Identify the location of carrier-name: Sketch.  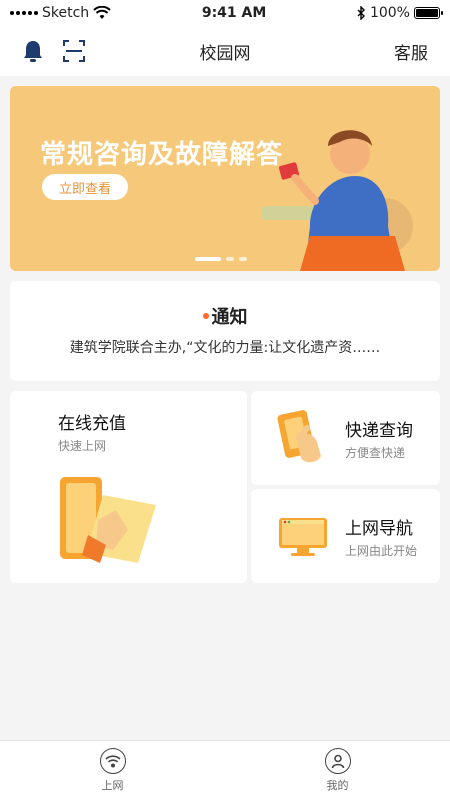
(66, 13).